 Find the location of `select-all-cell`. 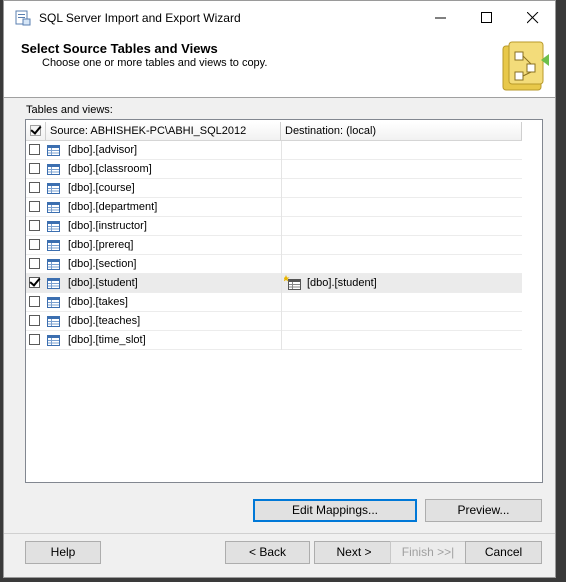

select-all-cell is located at coordinates (36, 131).